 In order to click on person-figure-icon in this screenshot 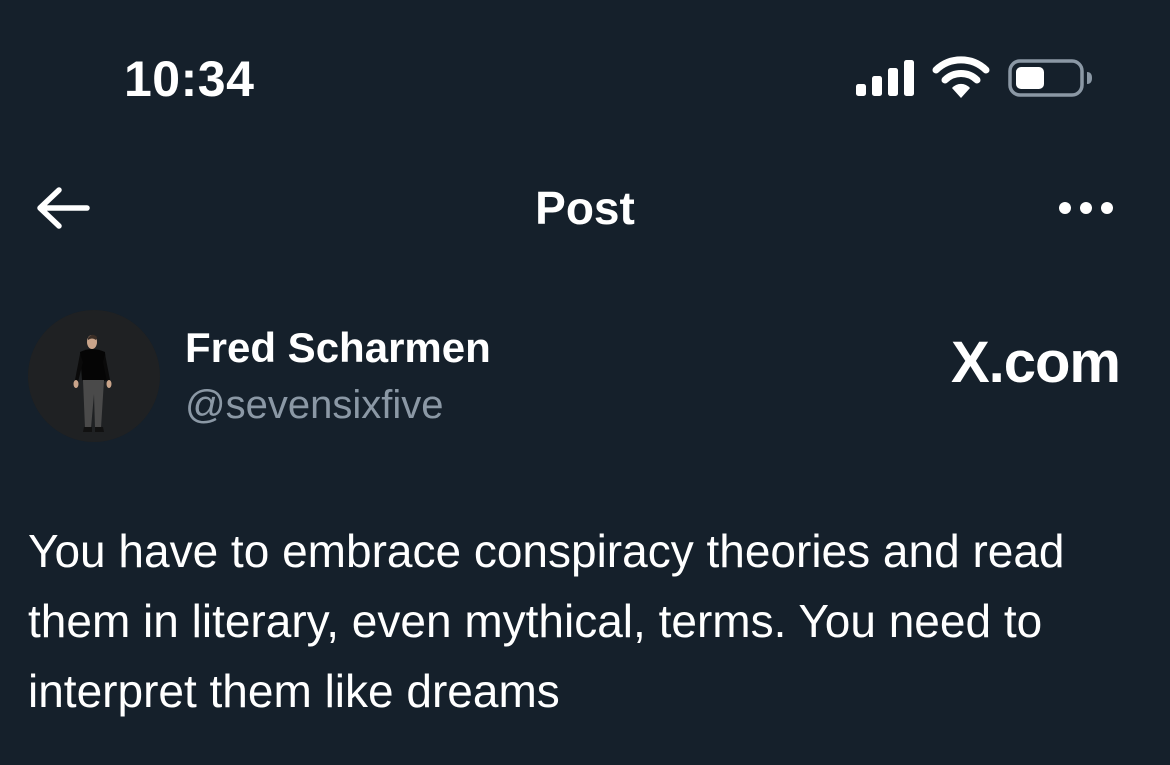, I will do `click(94, 376)`.